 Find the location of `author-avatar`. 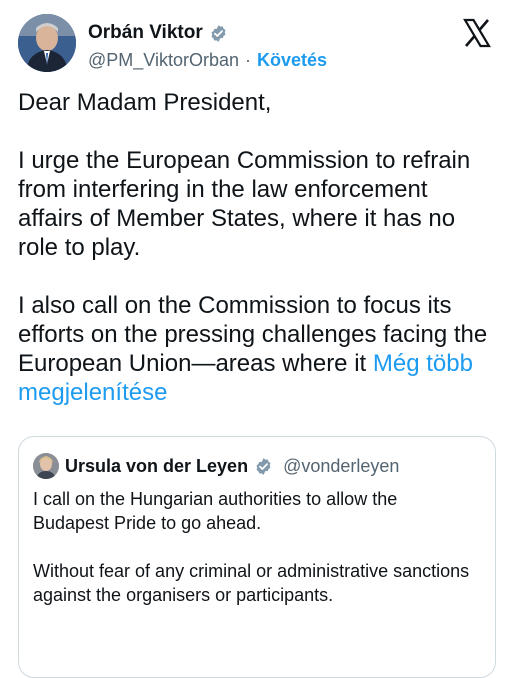

author-avatar is located at coordinates (47, 43).